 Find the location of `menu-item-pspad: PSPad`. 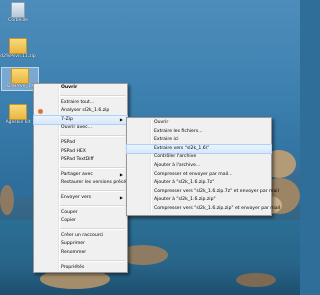

menu-item-pspad: PSPad is located at coordinates (80, 143).